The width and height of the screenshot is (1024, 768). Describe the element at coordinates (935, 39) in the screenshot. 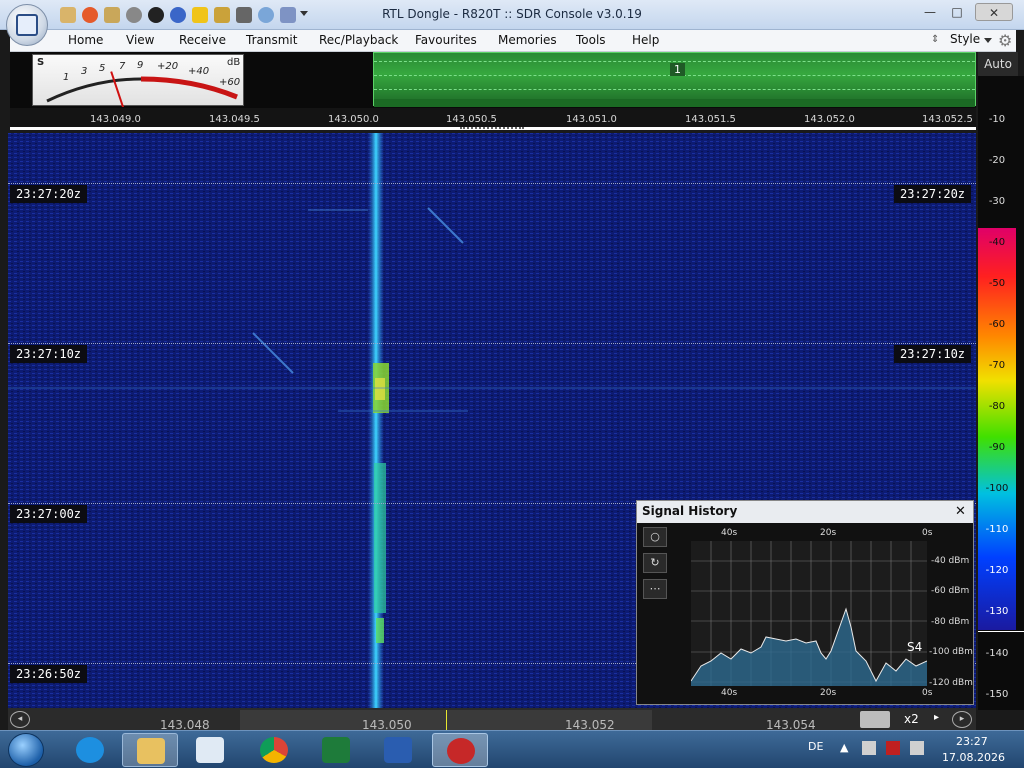

I see `style-chevron-icon: ⇕` at that location.